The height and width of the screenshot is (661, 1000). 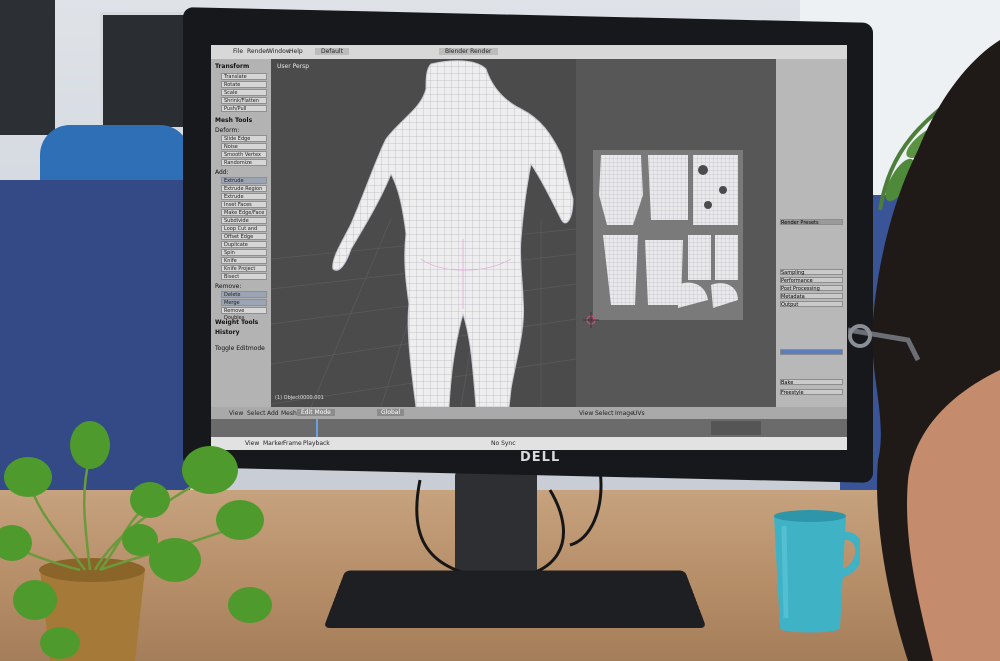 What do you see at coordinates (296, 51) in the screenshot?
I see `menu-help: Help` at bounding box center [296, 51].